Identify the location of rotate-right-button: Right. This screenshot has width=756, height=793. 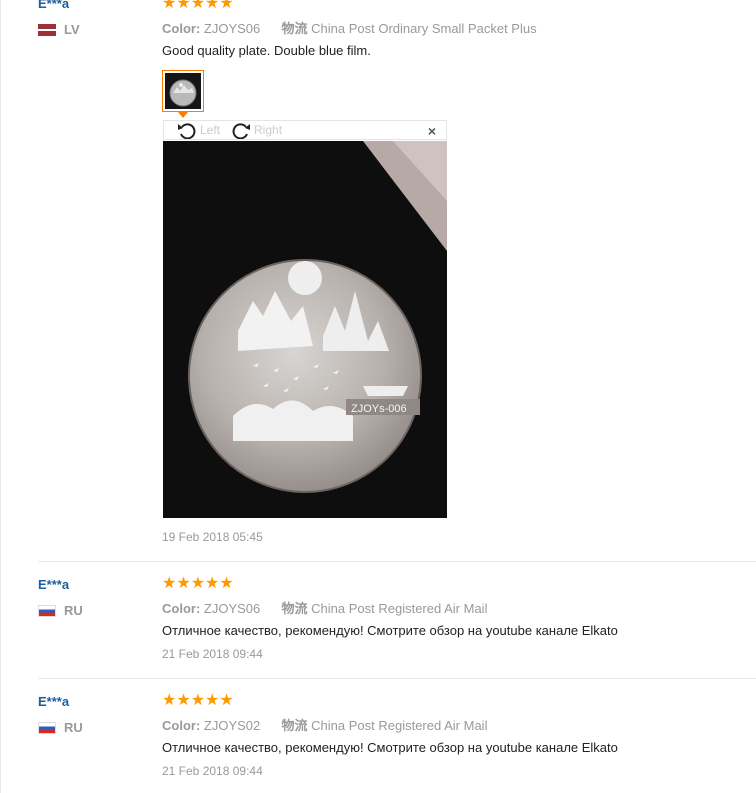
(256, 130).